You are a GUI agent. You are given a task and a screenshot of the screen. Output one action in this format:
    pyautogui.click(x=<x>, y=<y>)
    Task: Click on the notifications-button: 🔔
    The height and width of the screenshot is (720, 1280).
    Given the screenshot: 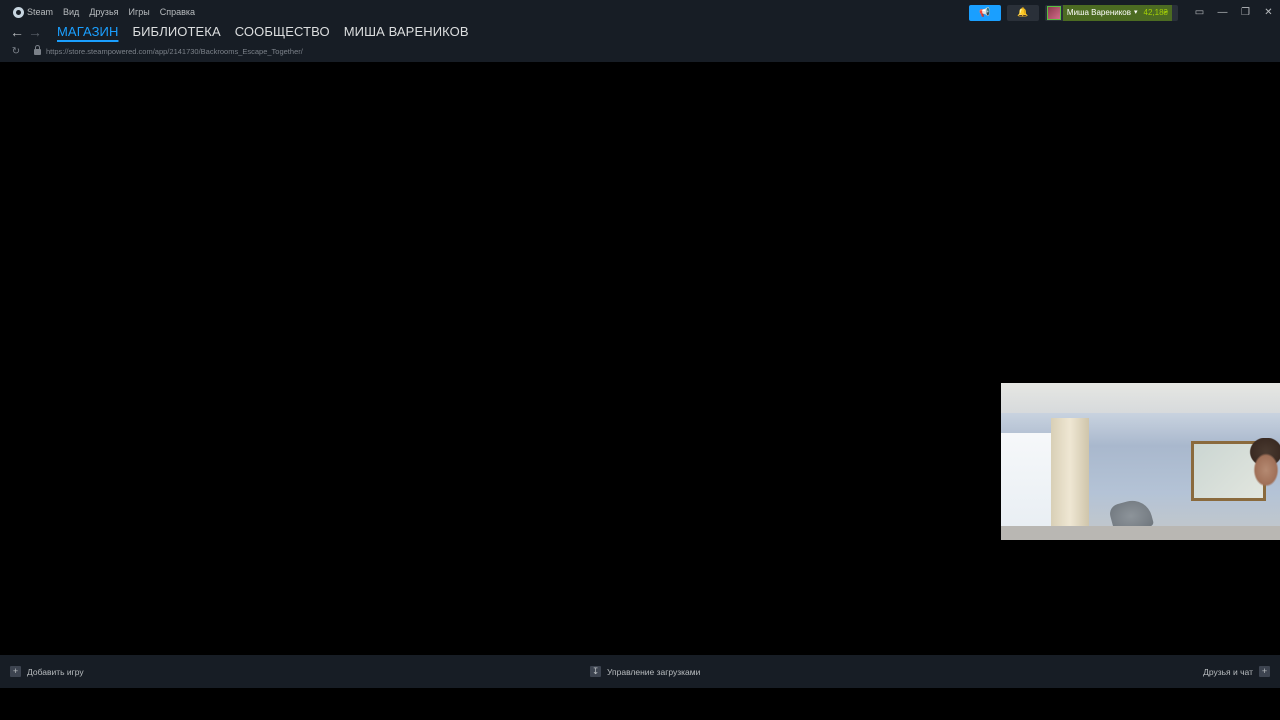 What is the action you would take?
    pyautogui.click(x=1022, y=12)
    